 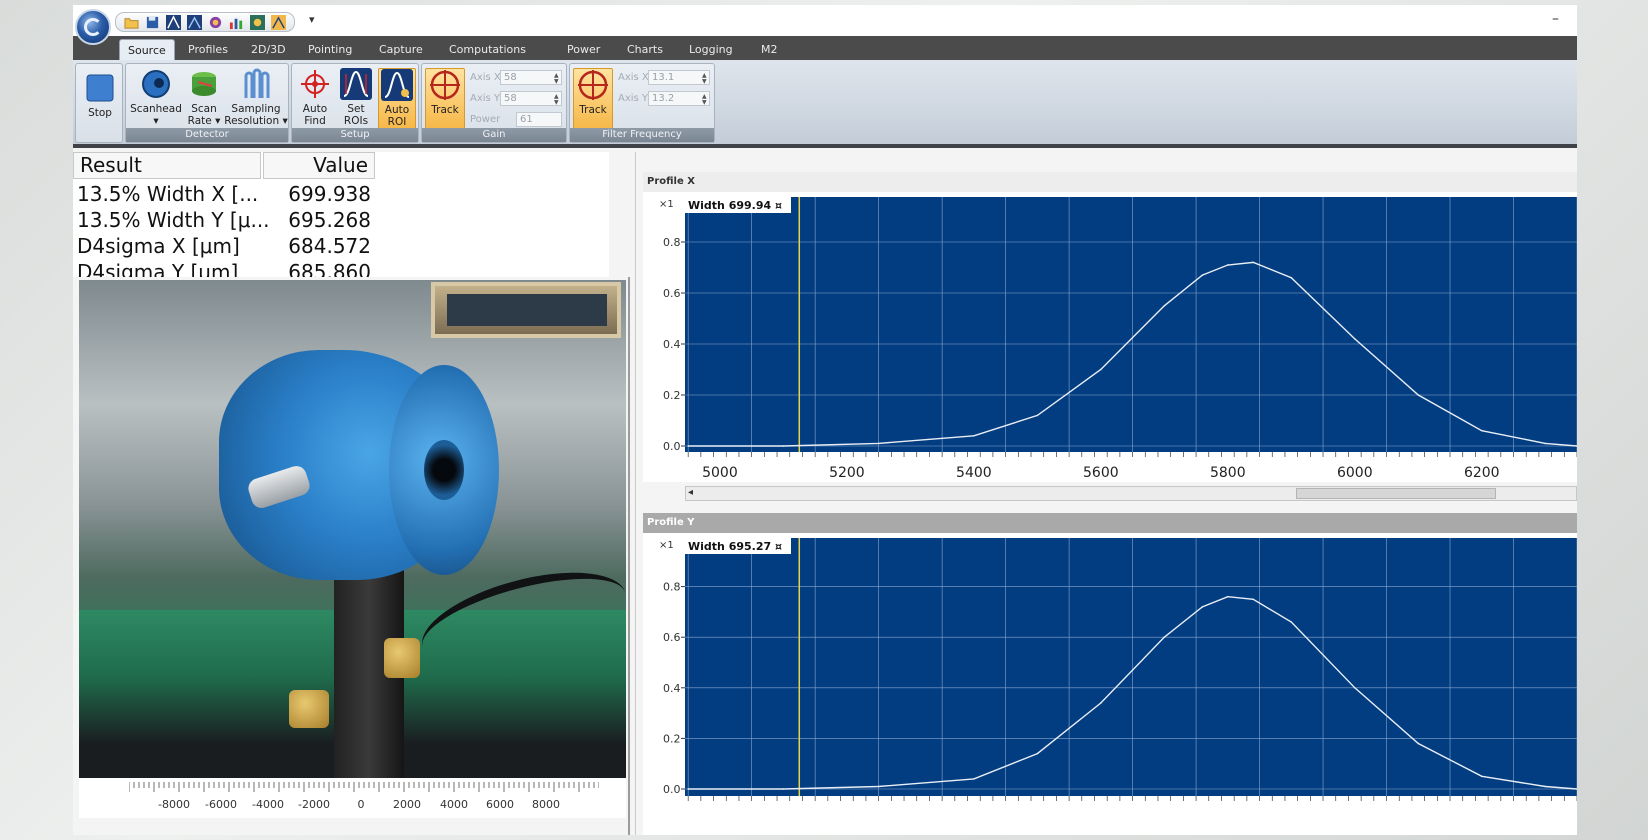 I want to click on gain-track-button: Track, so click(x=445, y=99).